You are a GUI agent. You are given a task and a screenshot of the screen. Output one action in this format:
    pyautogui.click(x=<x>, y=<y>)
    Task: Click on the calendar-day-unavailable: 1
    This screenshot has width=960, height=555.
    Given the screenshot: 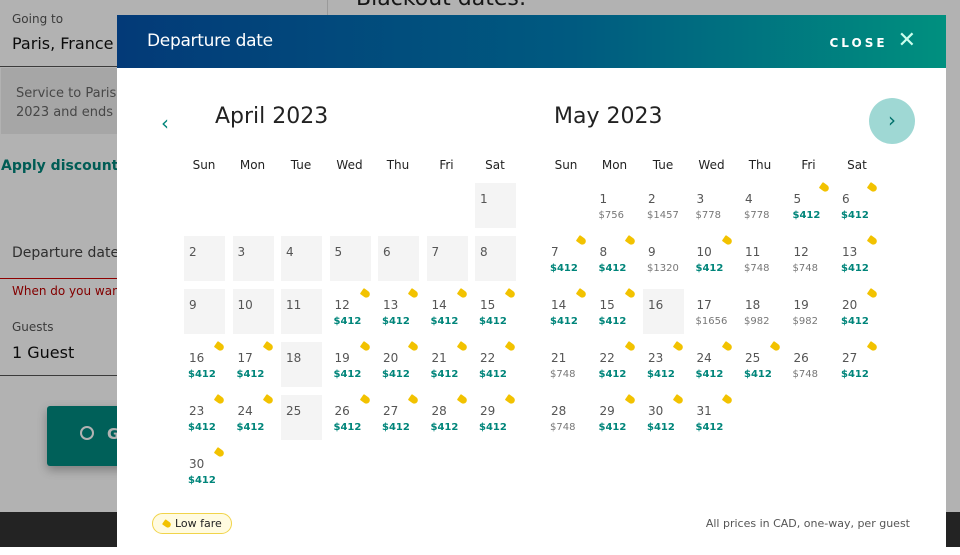 What is the action you would take?
    pyautogui.click(x=495, y=205)
    